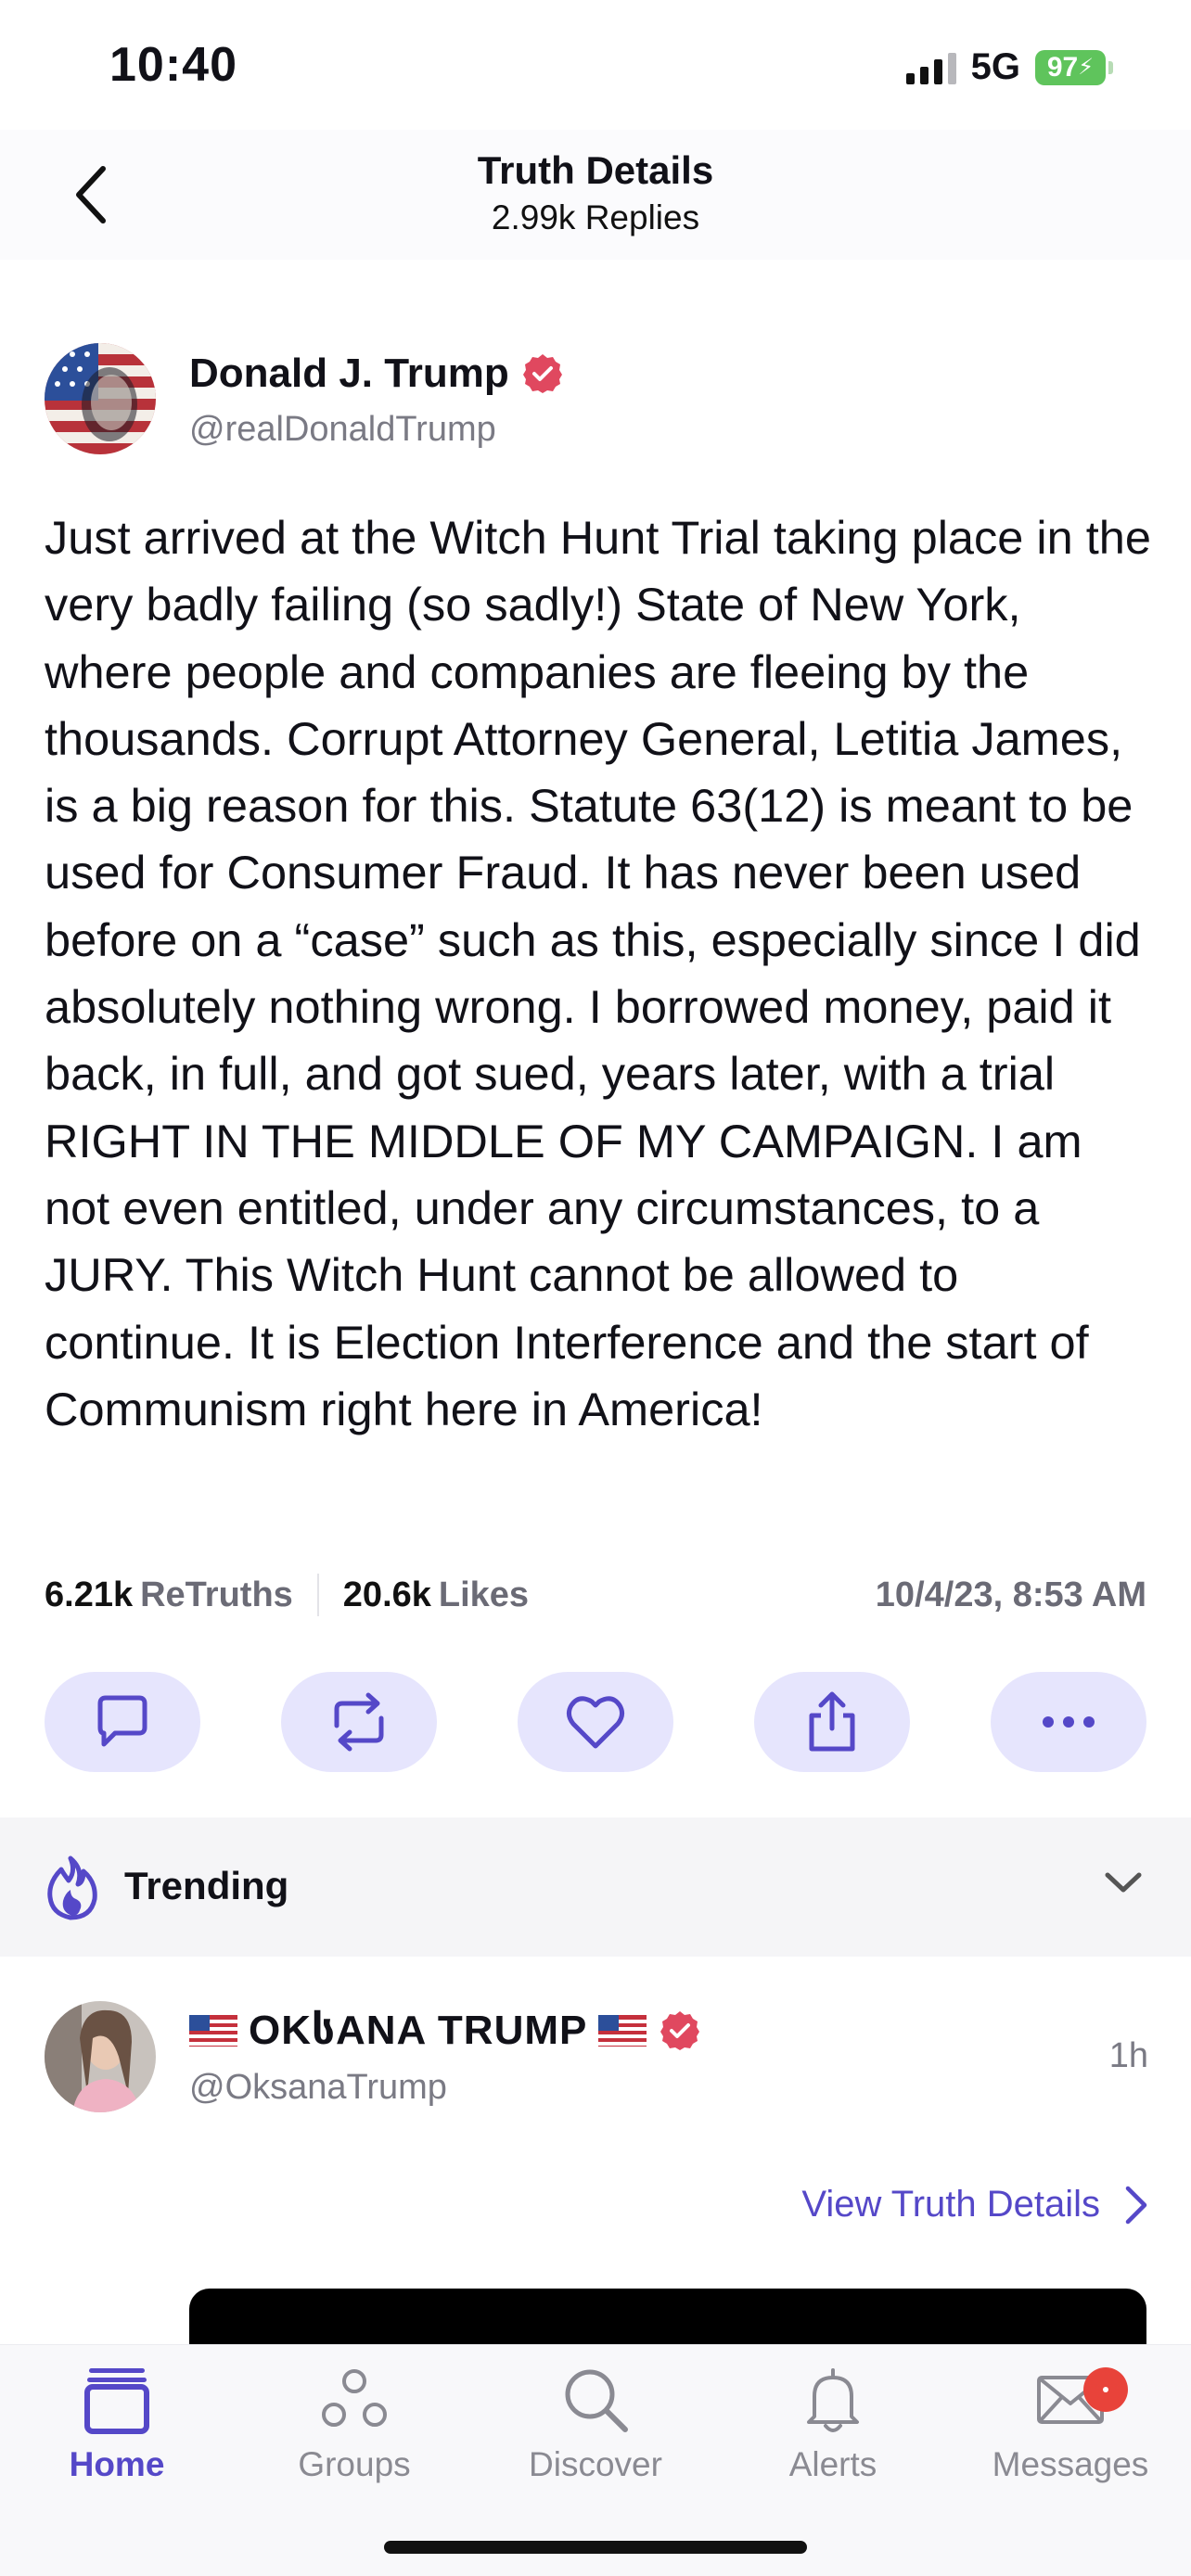 Image resolution: width=1191 pixels, height=2576 pixels. Describe the element at coordinates (318, 2088) in the screenshot. I see `trending-author-handle: @OksanaTrump` at that location.